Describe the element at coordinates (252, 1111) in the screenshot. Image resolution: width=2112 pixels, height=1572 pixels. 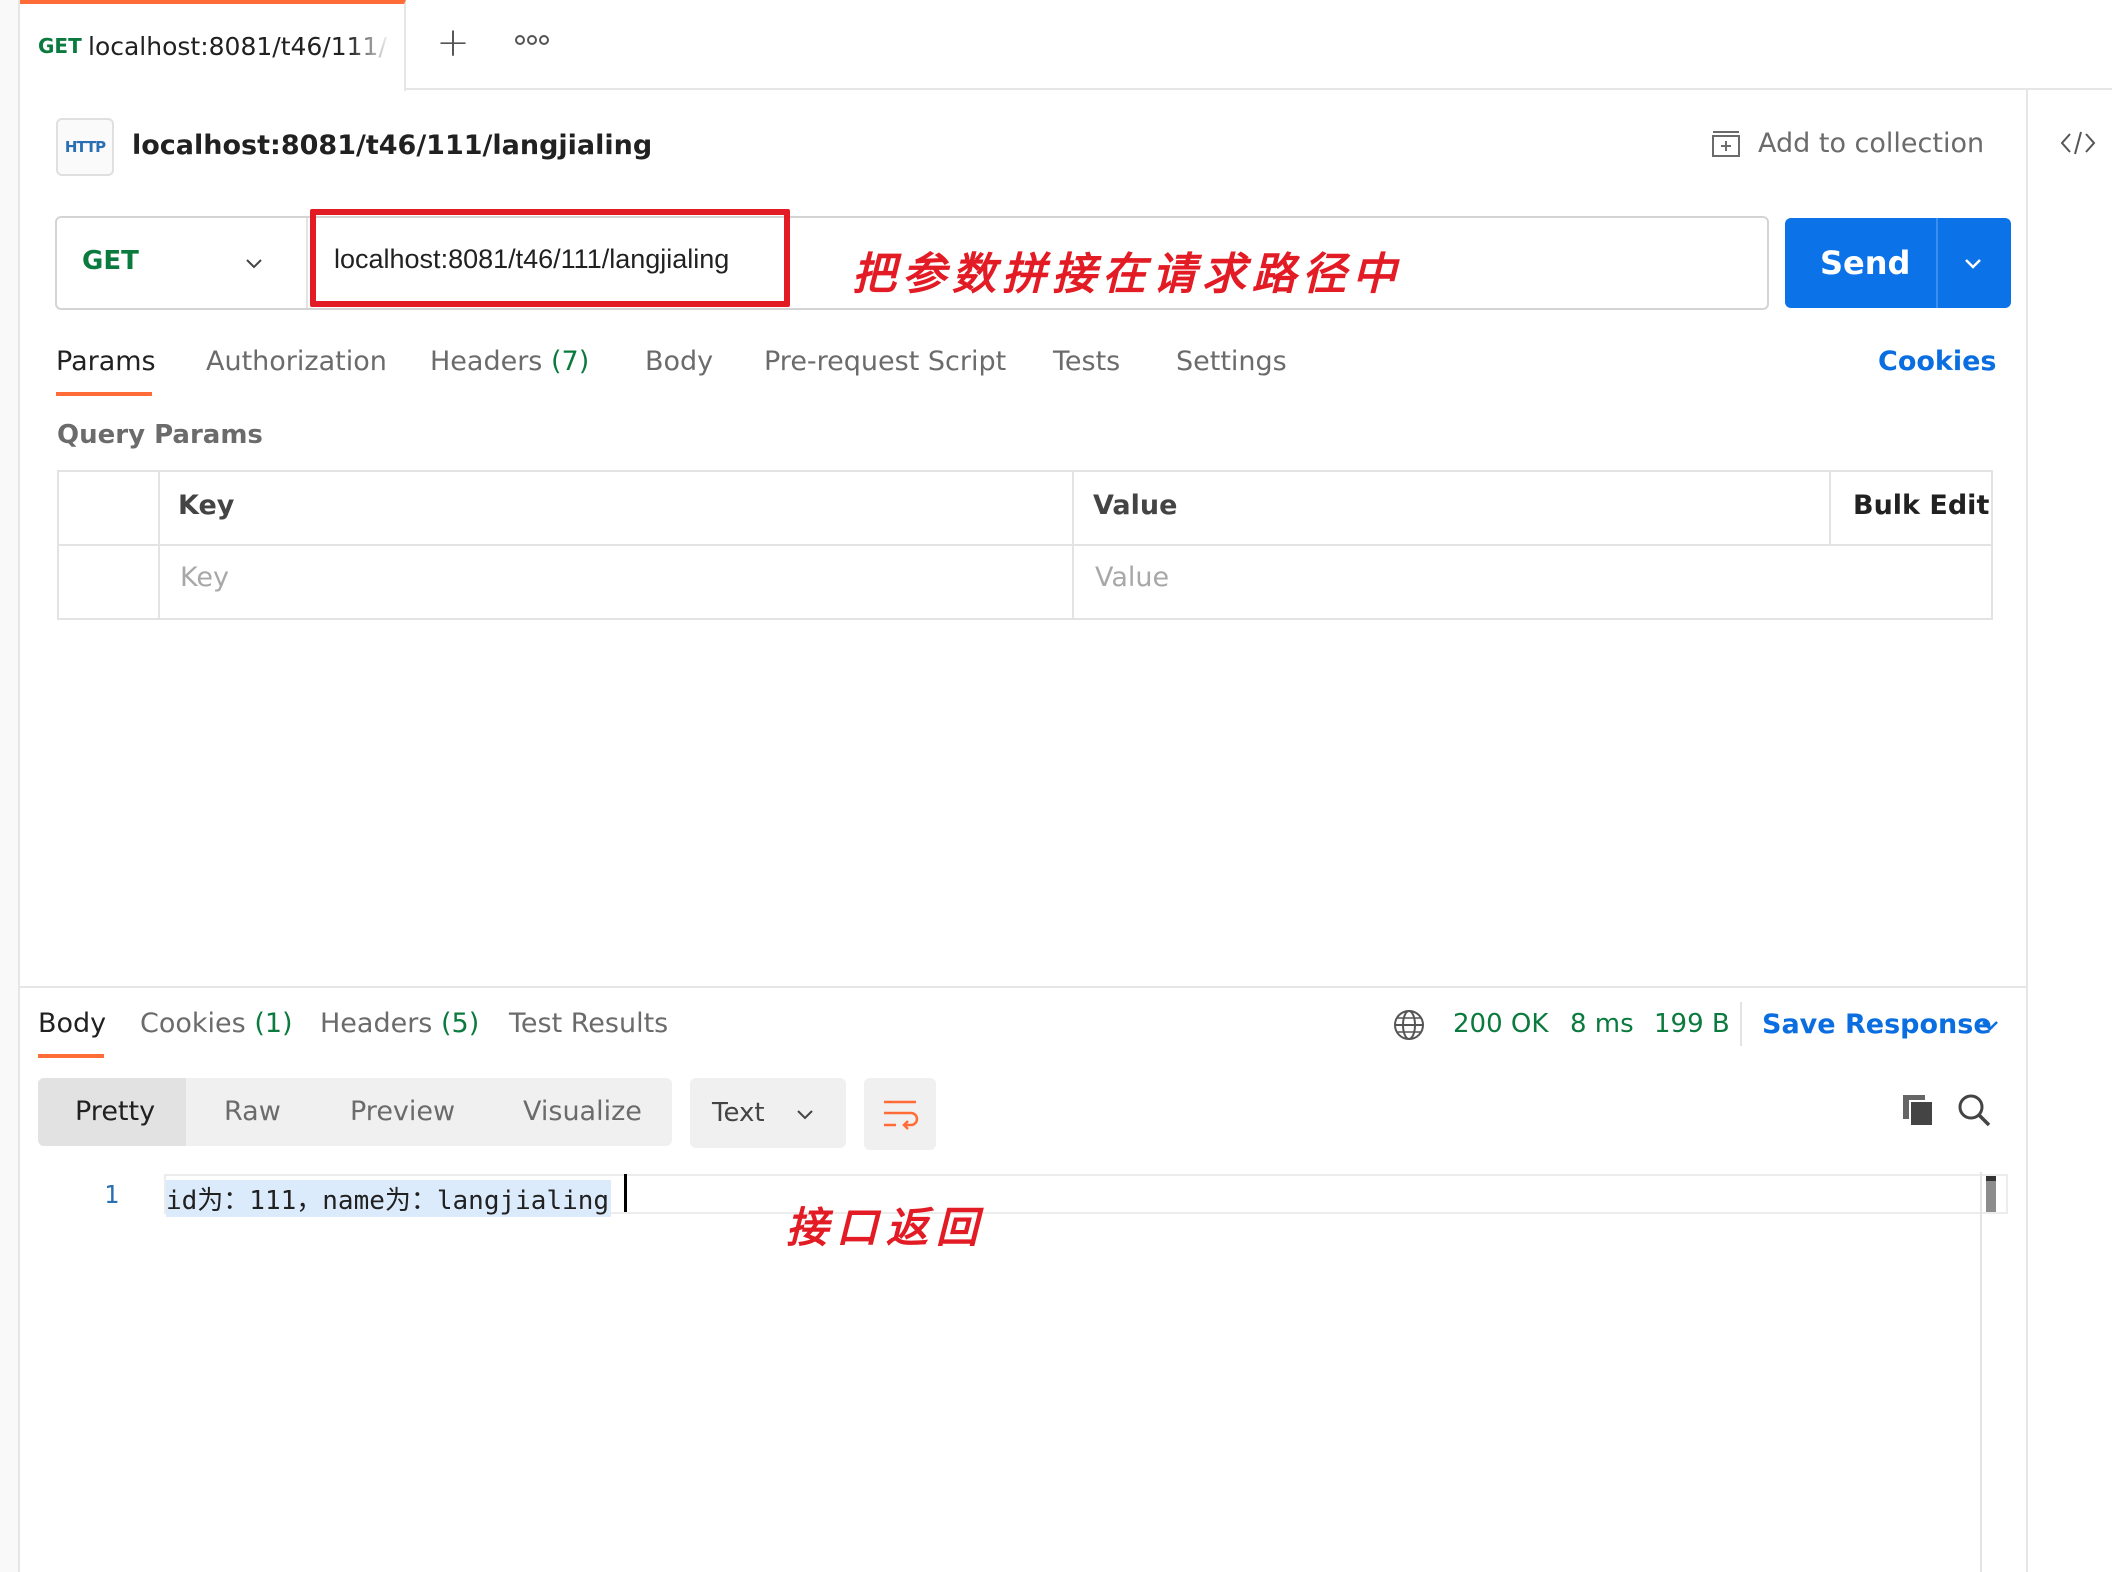
I see `format-raw: Raw` at that location.